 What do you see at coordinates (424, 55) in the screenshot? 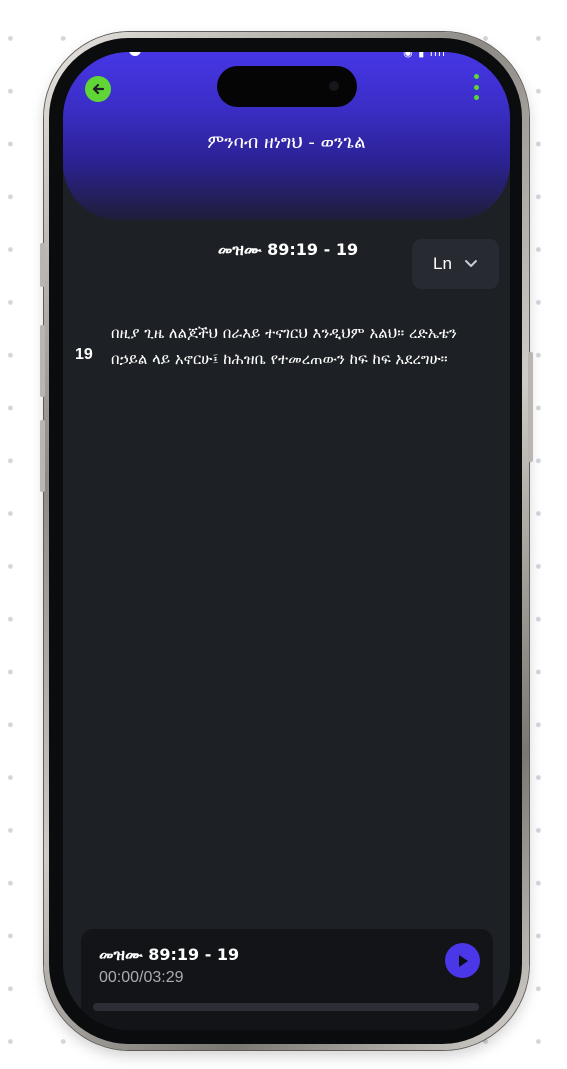
I see `status-icons: ◉ ▮ ıılı` at bounding box center [424, 55].